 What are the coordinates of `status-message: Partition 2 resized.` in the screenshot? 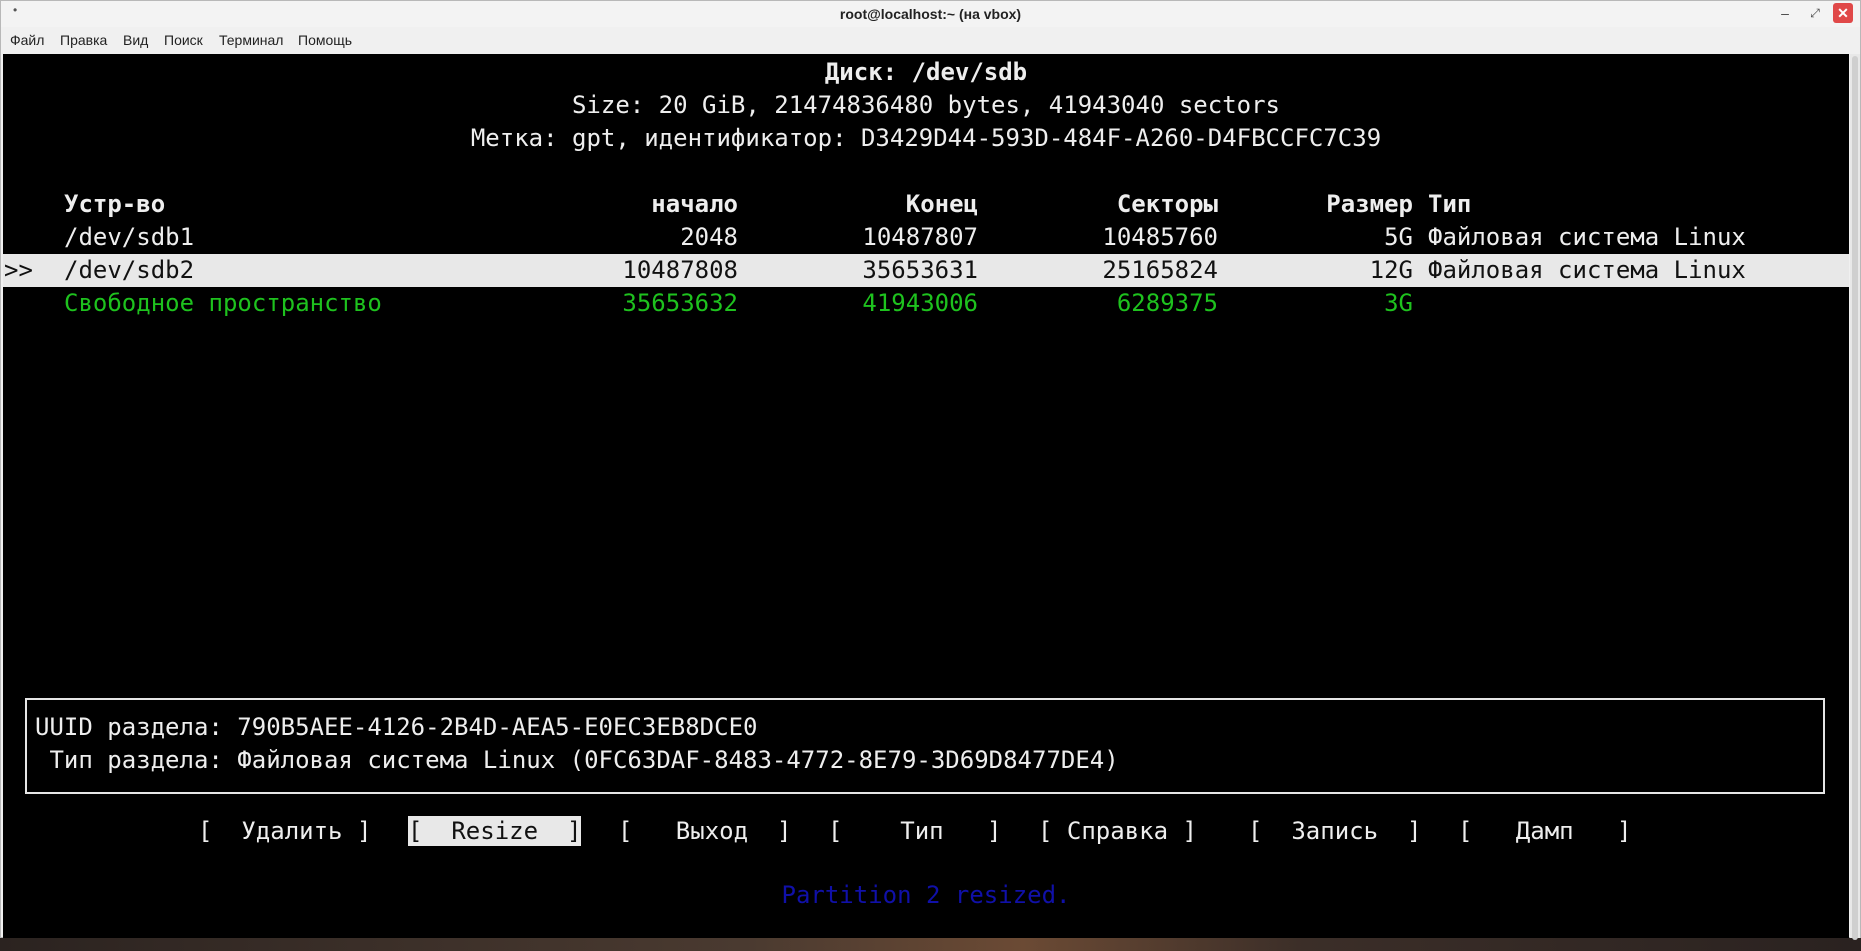 It's located at (926, 895).